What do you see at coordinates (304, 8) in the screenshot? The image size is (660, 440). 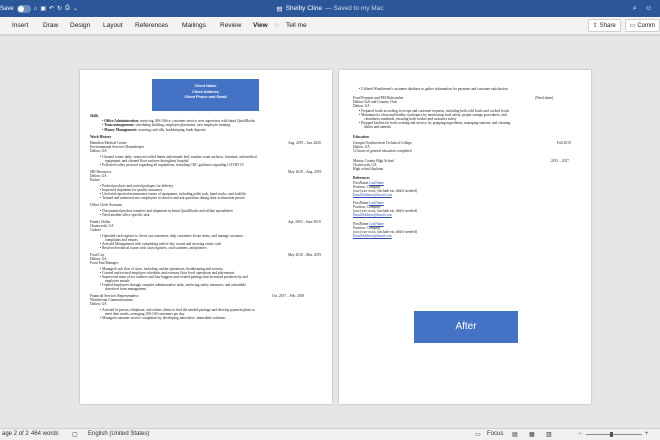 I see `document-name: Shelby Cline` at bounding box center [304, 8].